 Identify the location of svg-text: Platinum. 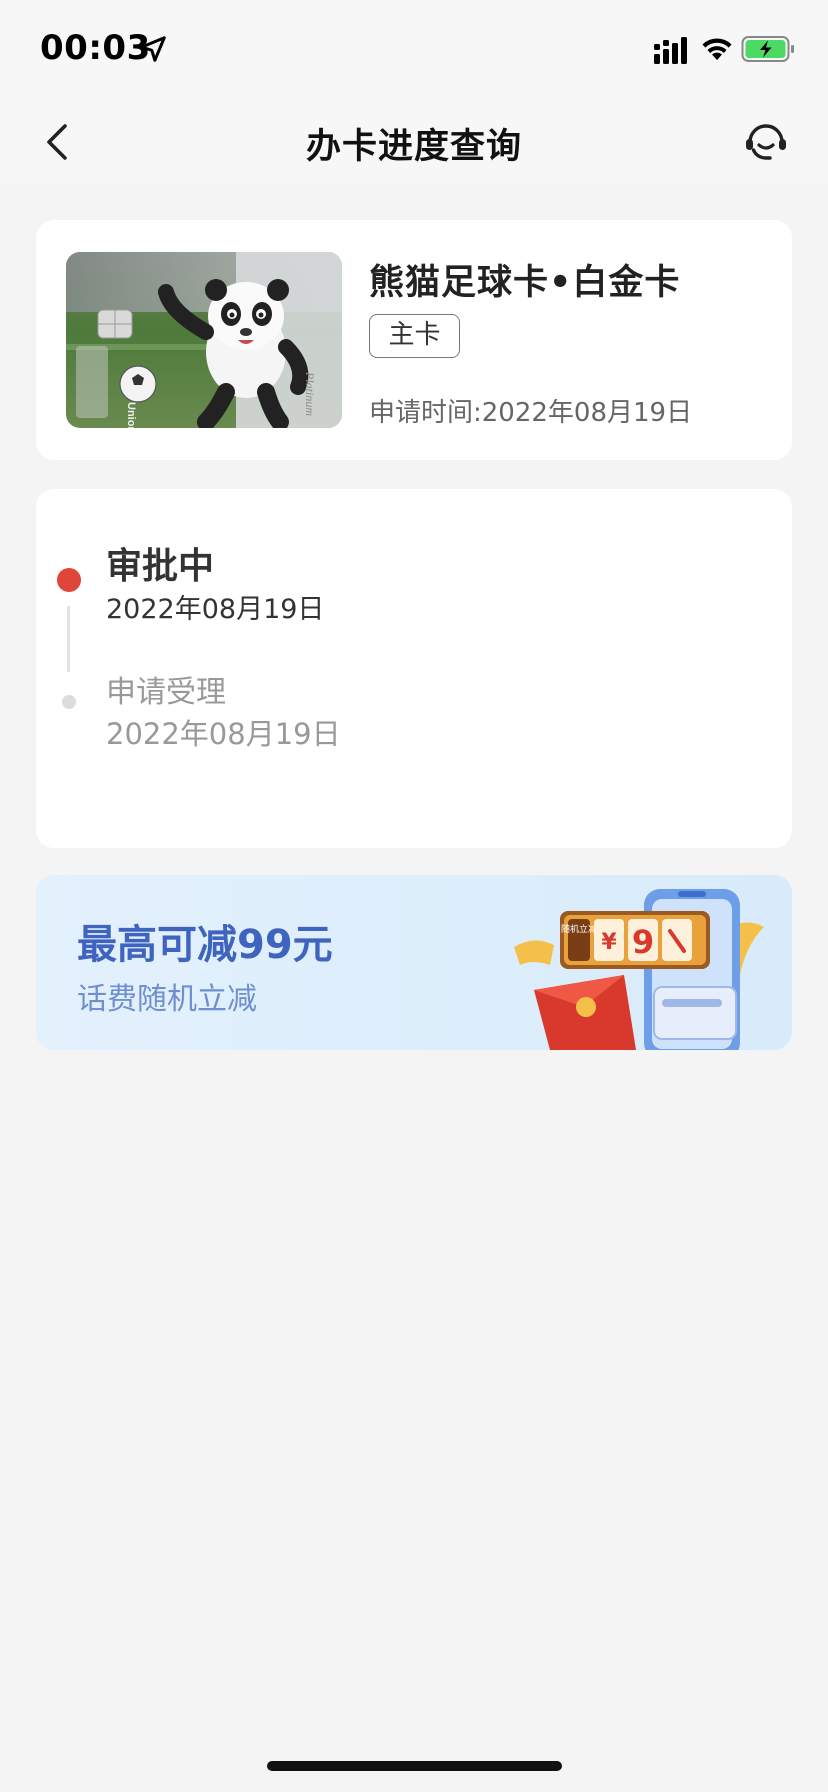
(310, 393).